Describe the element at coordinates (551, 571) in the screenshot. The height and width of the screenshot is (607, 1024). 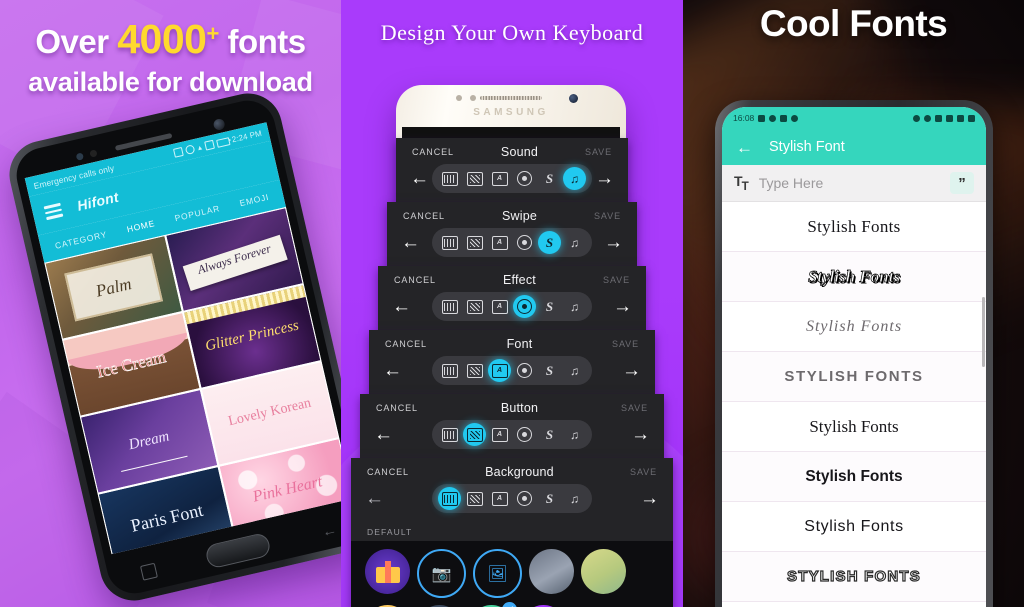
I see `grey-gradient-swatch` at that location.